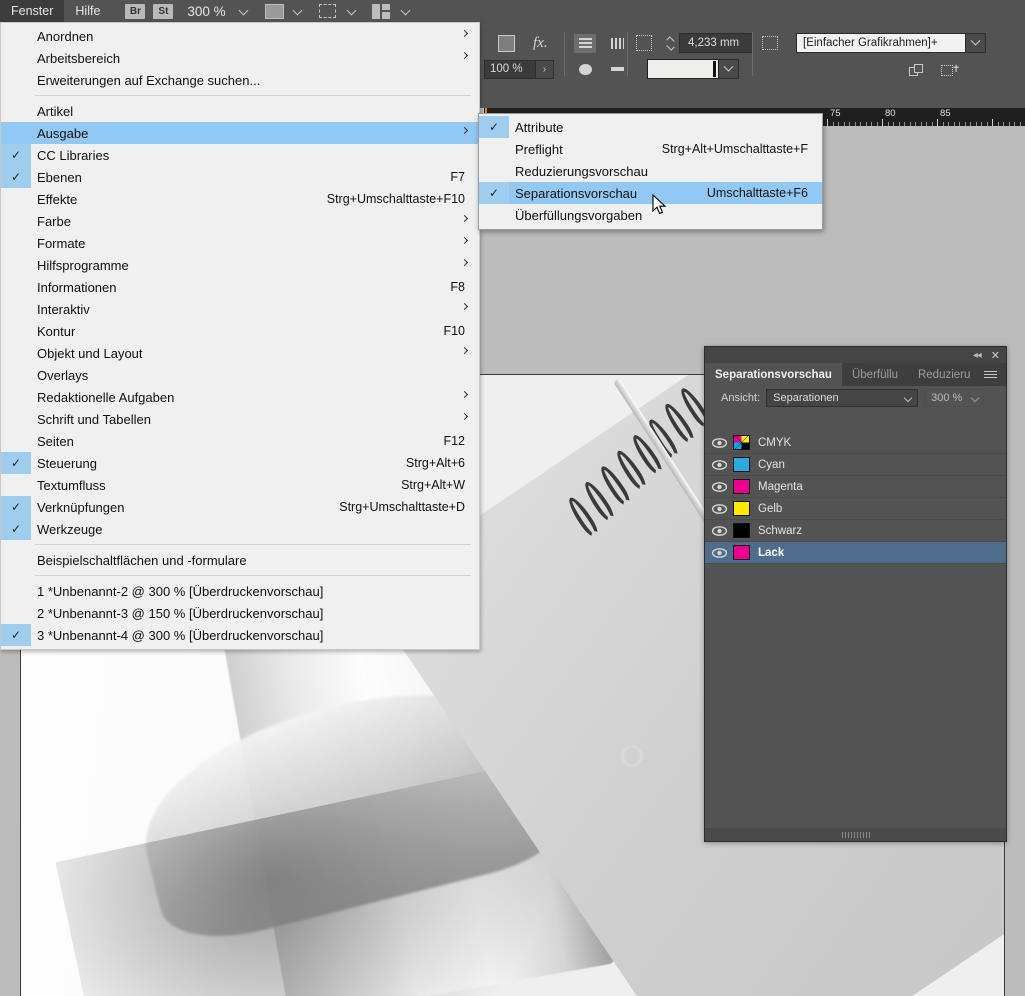  What do you see at coordinates (545, 69) in the screenshot?
I see `opacity-expand-icon: ›` at bounding box center [545, 69].